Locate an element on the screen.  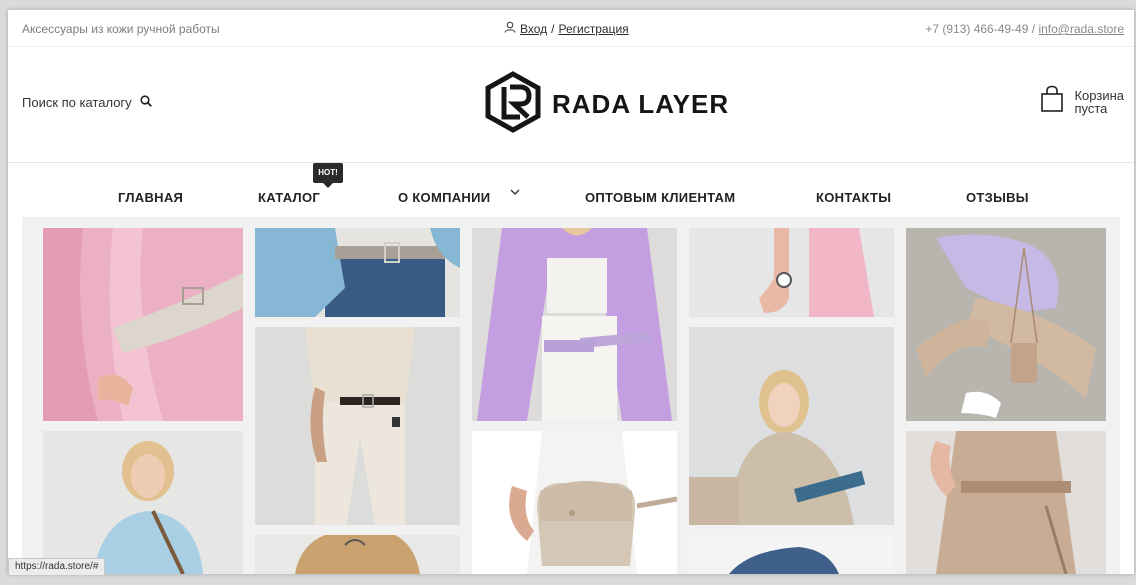
cart-empty-label: пуста is located at coordinates (1091, 108).